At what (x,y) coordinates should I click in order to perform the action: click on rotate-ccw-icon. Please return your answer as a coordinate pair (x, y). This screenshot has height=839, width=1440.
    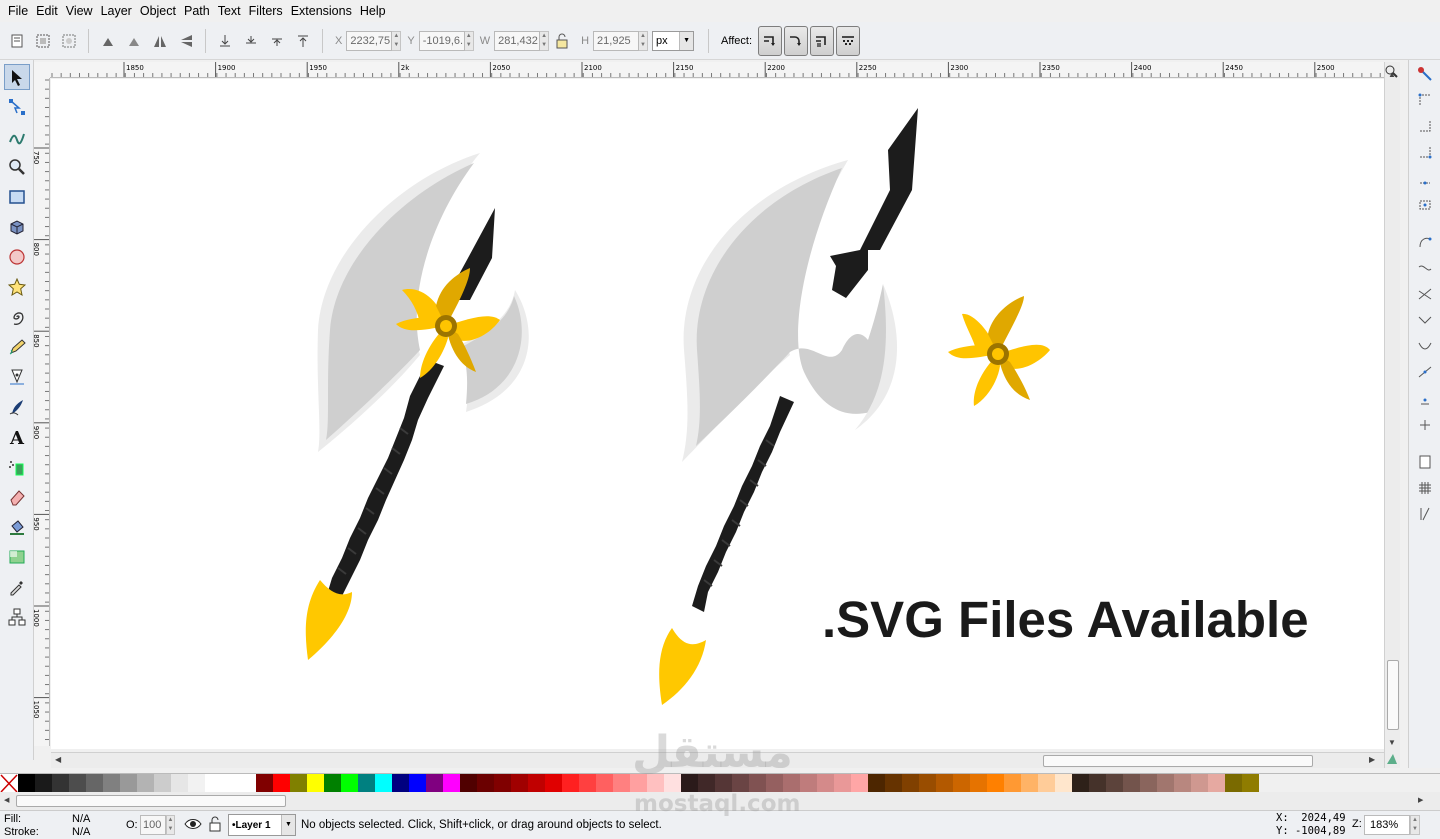
    Looking at the image, I should click on (108, 41).